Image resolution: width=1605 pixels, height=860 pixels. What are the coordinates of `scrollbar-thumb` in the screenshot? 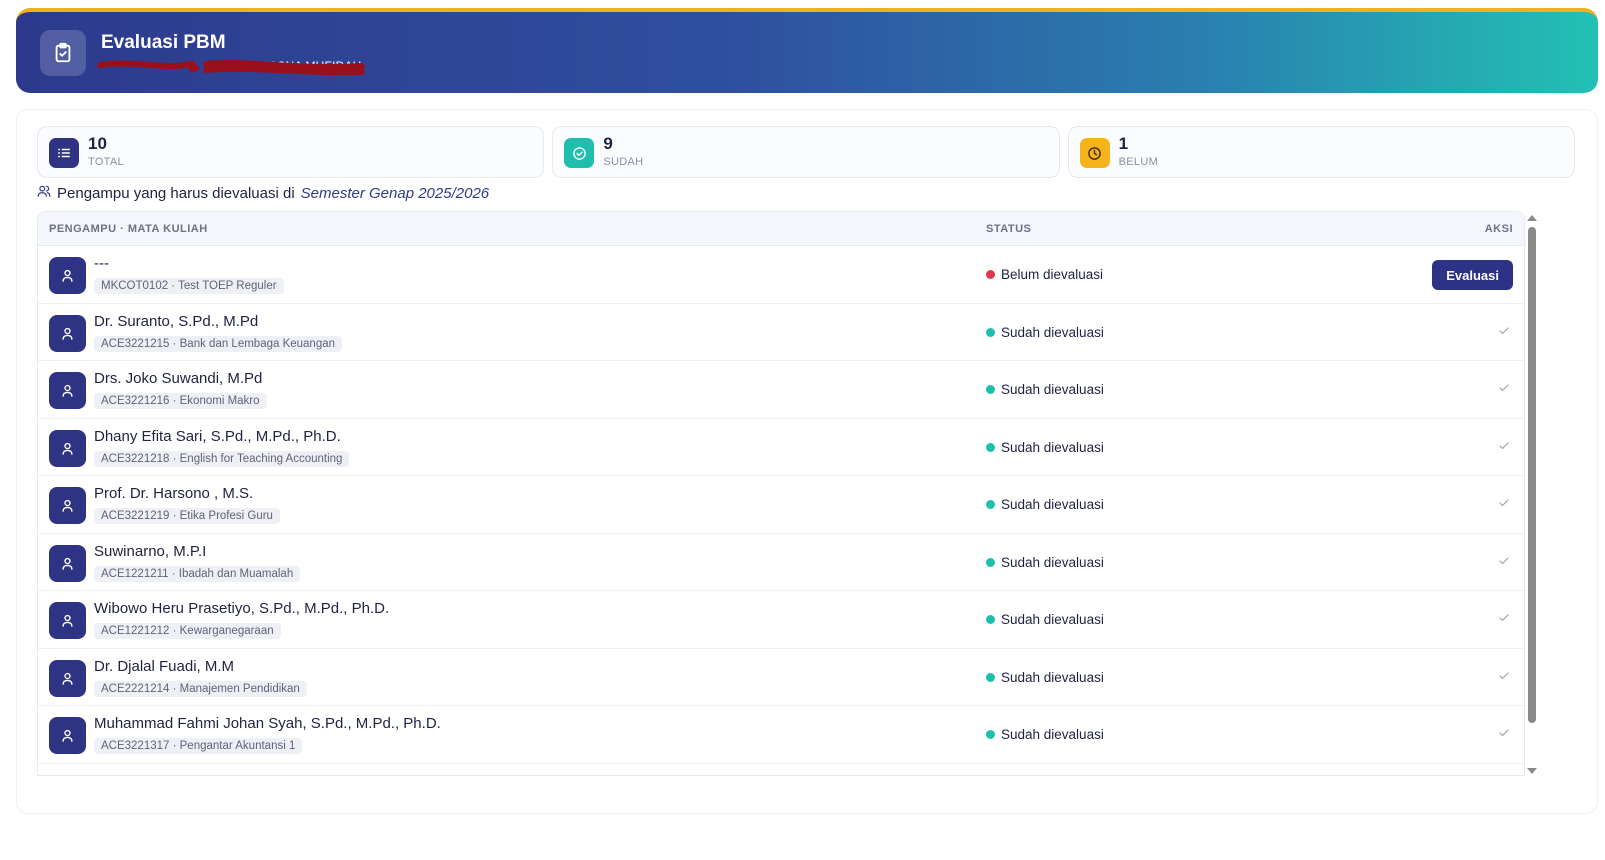 It's located at (1532, 475).